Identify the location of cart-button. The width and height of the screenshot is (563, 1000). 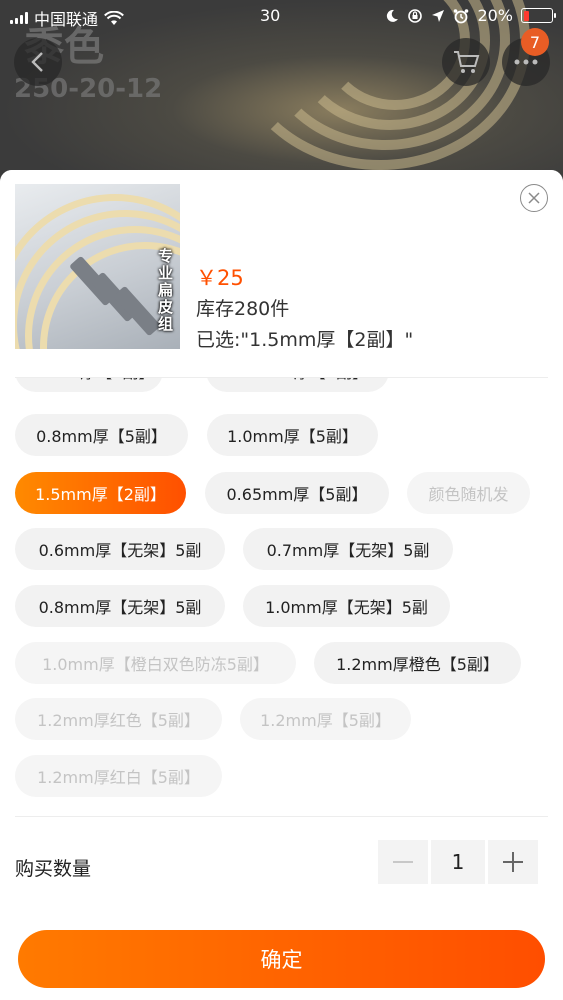
(466, 62).